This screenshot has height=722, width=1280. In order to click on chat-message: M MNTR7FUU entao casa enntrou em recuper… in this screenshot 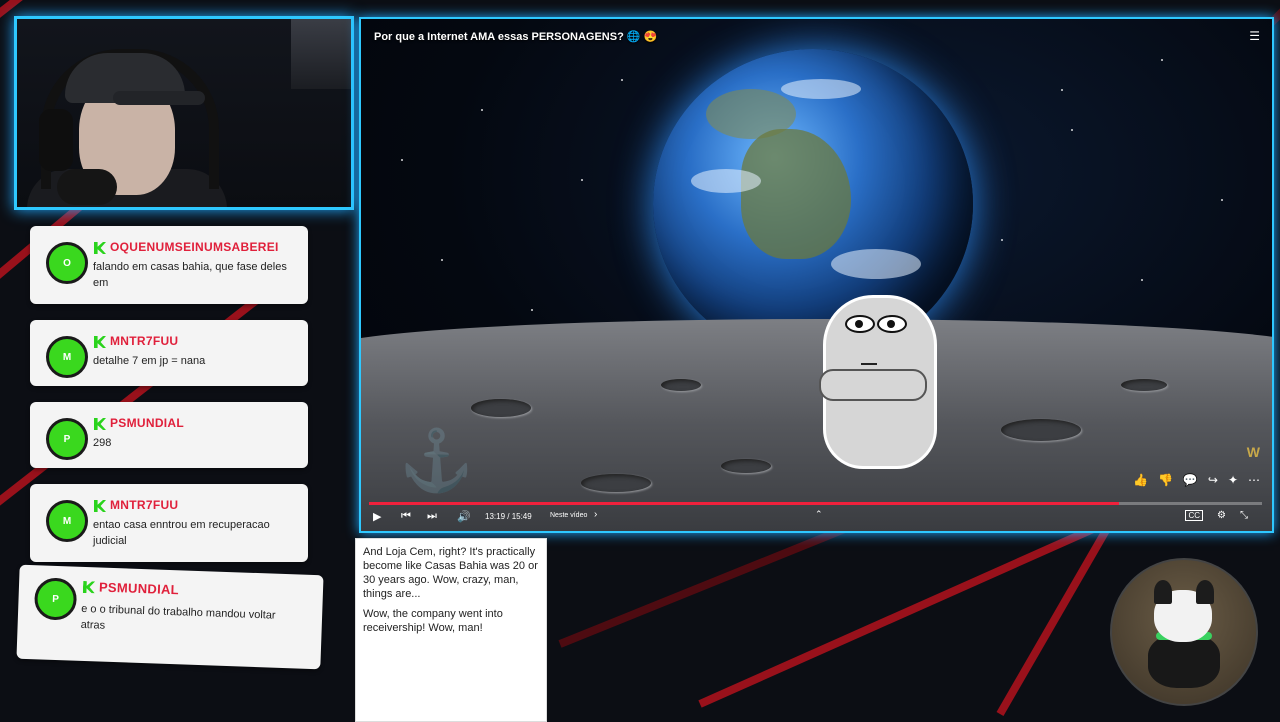, I will do `click(169, 523)`.